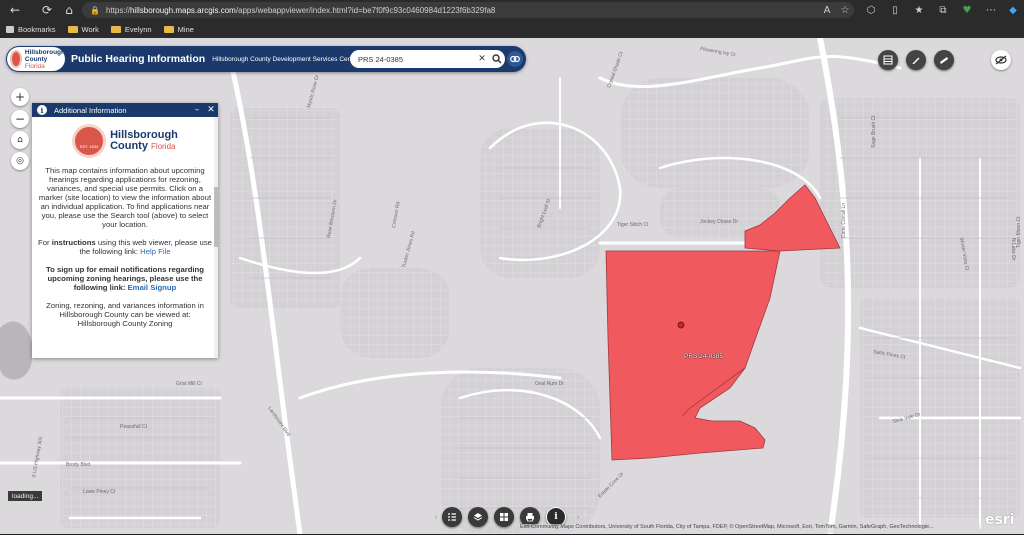  What do you see at coordinates (152, 287) in the screenshot?
I see `email-signup-link: Email Signup` at bounding box center [152, 287].